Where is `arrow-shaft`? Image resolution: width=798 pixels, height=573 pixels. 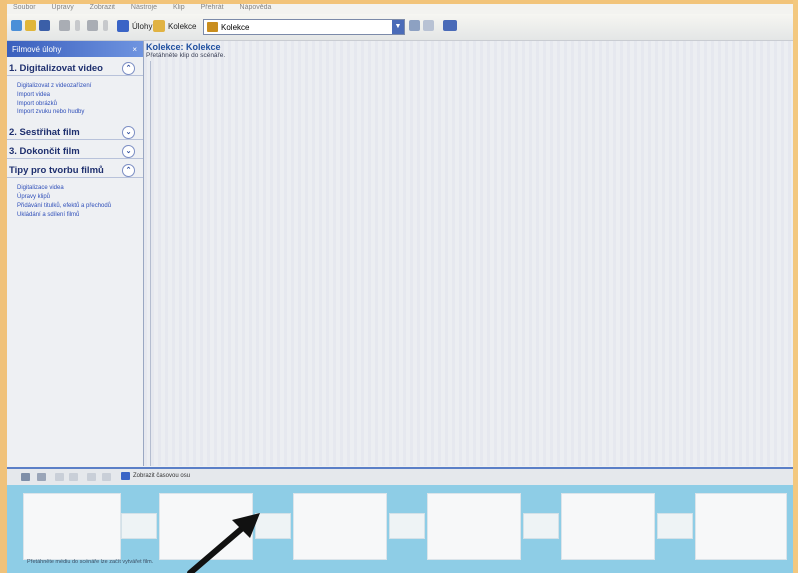 arrow-shaft is located at coordinates (218, 547).